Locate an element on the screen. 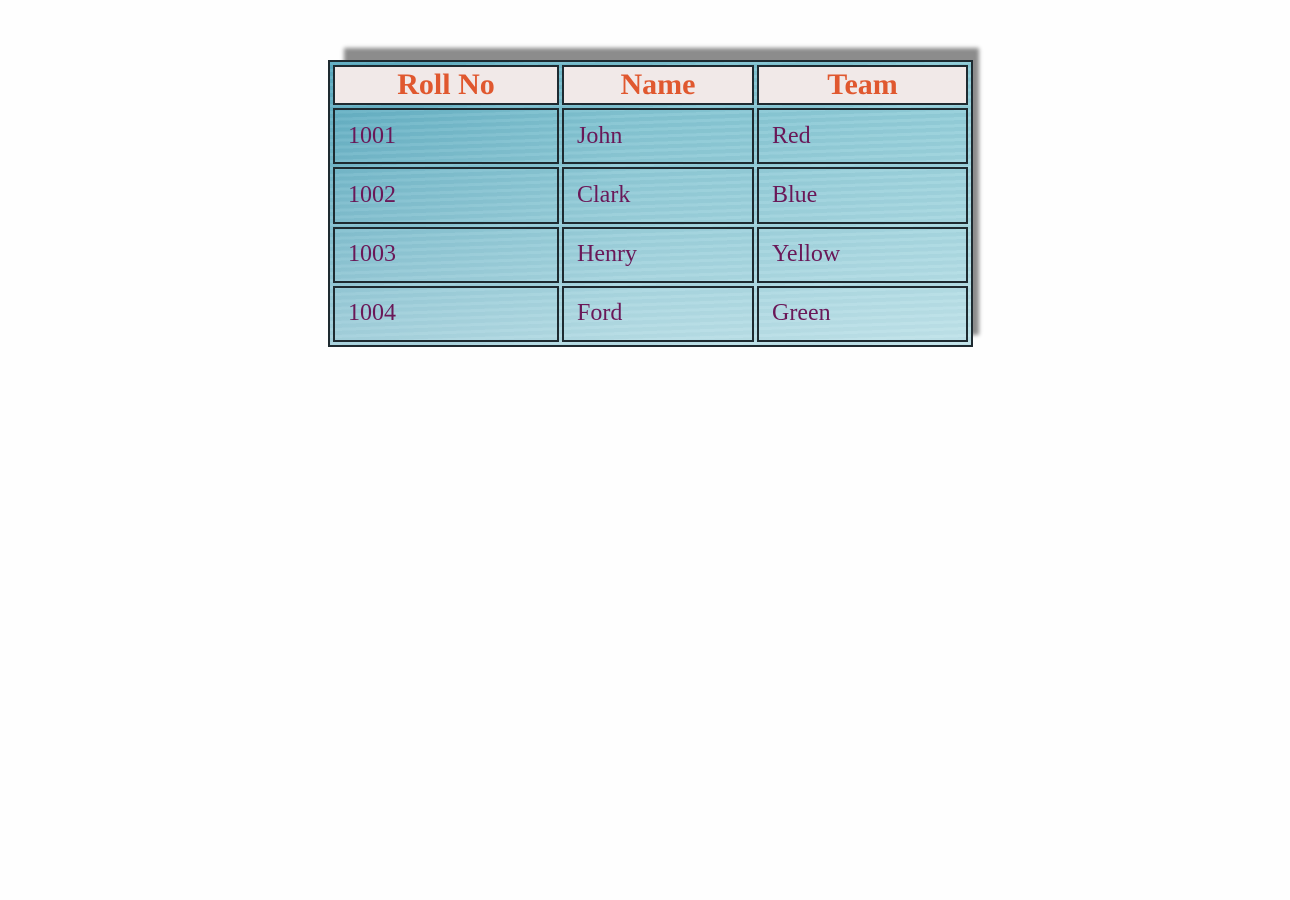  cell-name: Henry is located at coordinates (658, 254).